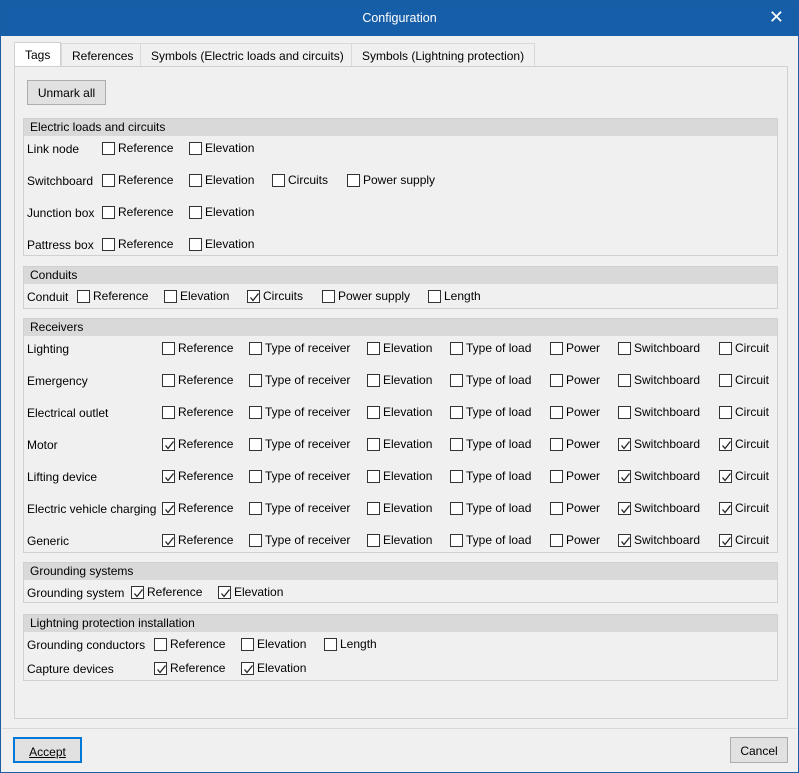 This screenshot has width=799, height=773. Describe the element at coordinates (66, 92) in the screenshot. I see `unmark-all-button: Unmark all` at that location.